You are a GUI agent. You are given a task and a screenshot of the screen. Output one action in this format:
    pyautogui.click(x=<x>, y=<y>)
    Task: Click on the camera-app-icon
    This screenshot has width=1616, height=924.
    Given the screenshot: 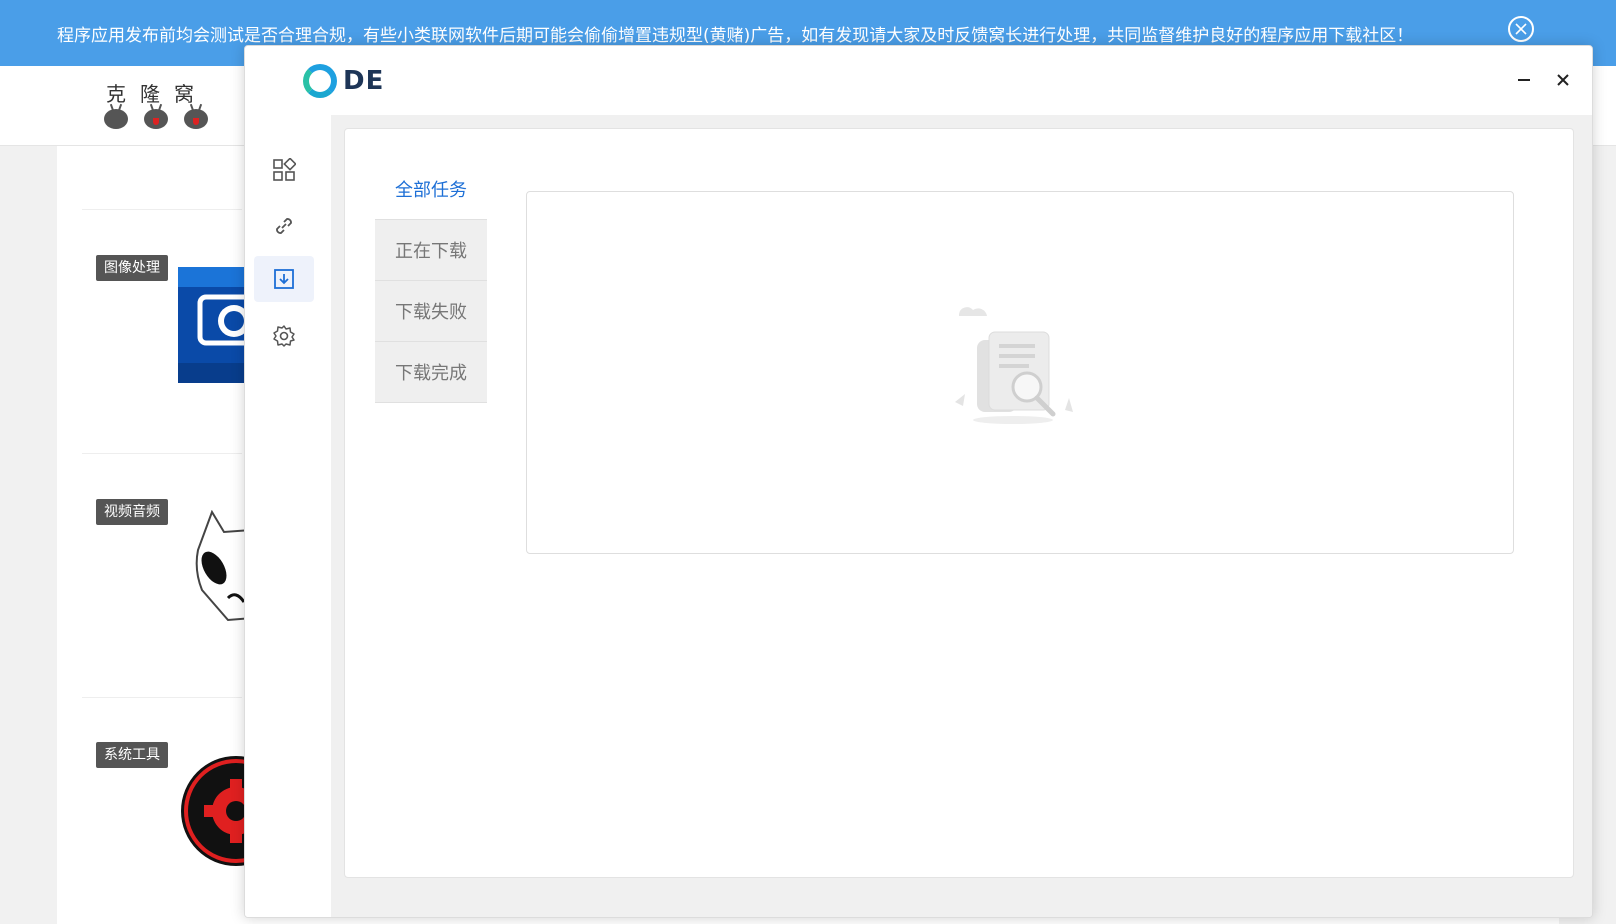 What is the action you would take?
    pyautogui.click(x=213, y=325)
    